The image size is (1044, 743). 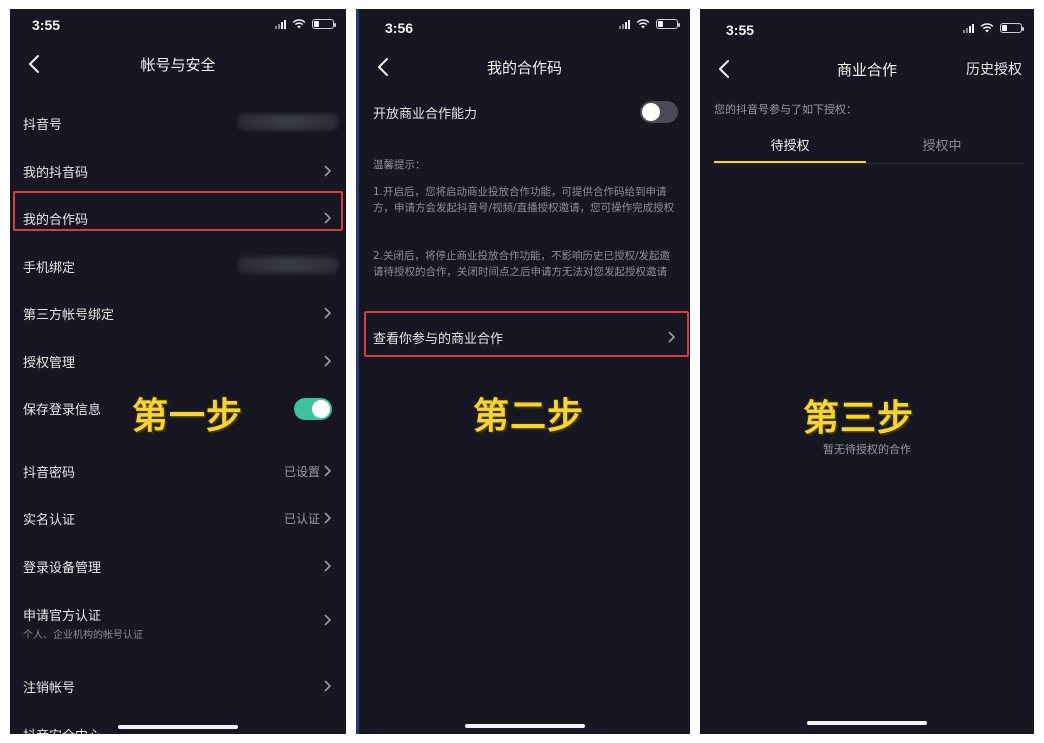 I want to click on row-label: 实名认证, so click(x=49, y=520).